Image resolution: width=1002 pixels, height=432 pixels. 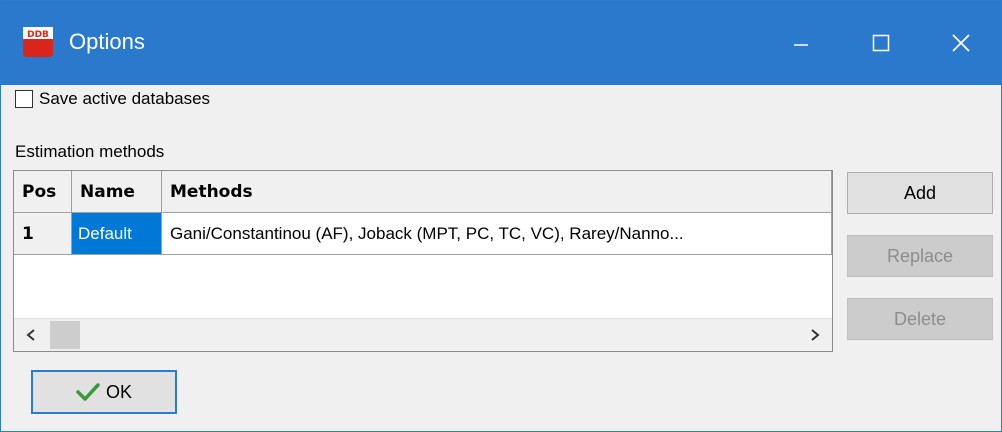 I want to click on maximize-icon, so click(x=881, y=43).